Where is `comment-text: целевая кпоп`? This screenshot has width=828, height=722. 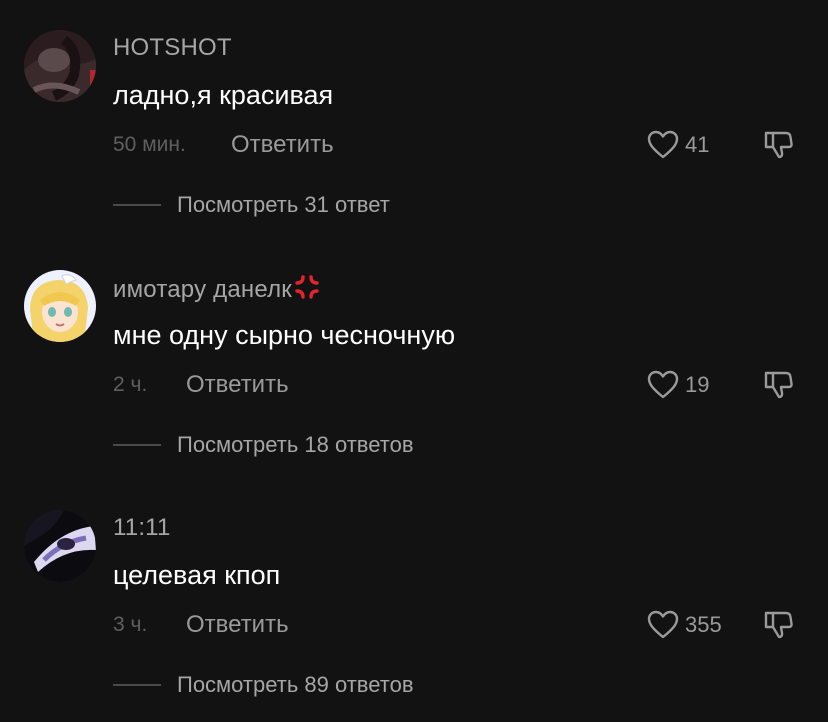
comment-text: целевая кпоп is located at coordinates (197, 575).